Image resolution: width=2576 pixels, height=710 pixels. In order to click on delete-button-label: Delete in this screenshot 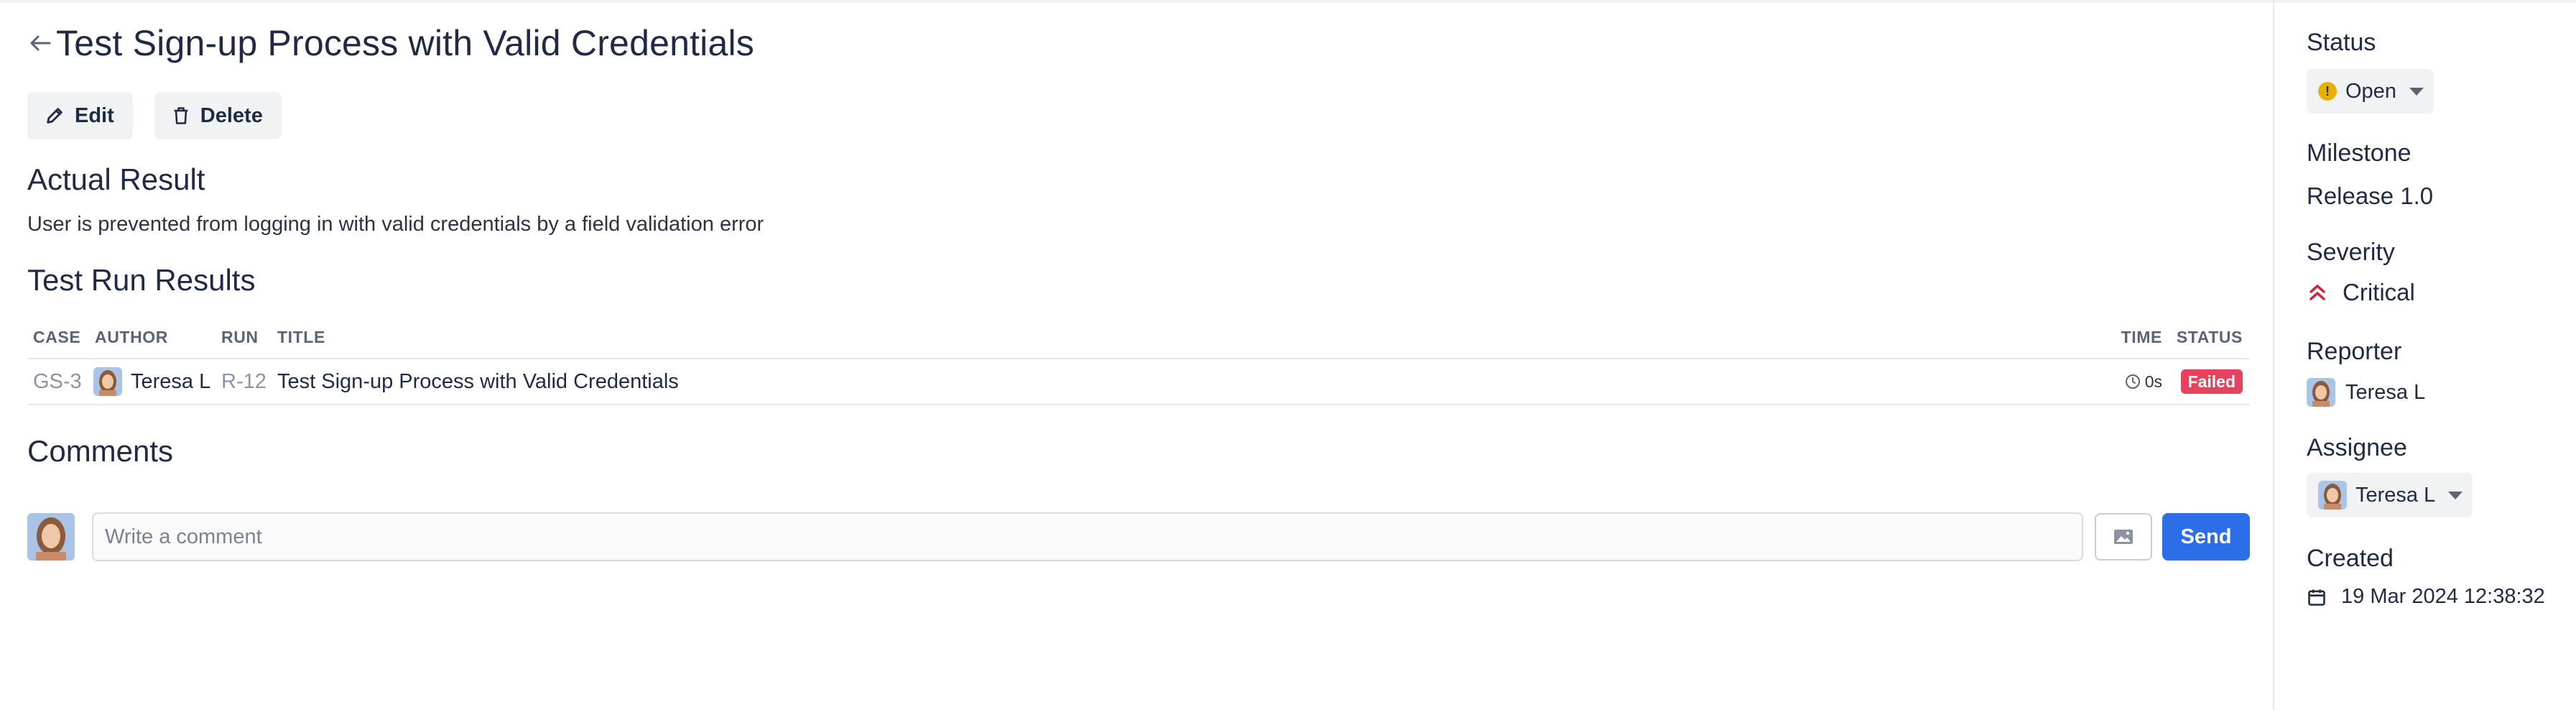, I will do `click(231, 115)`.